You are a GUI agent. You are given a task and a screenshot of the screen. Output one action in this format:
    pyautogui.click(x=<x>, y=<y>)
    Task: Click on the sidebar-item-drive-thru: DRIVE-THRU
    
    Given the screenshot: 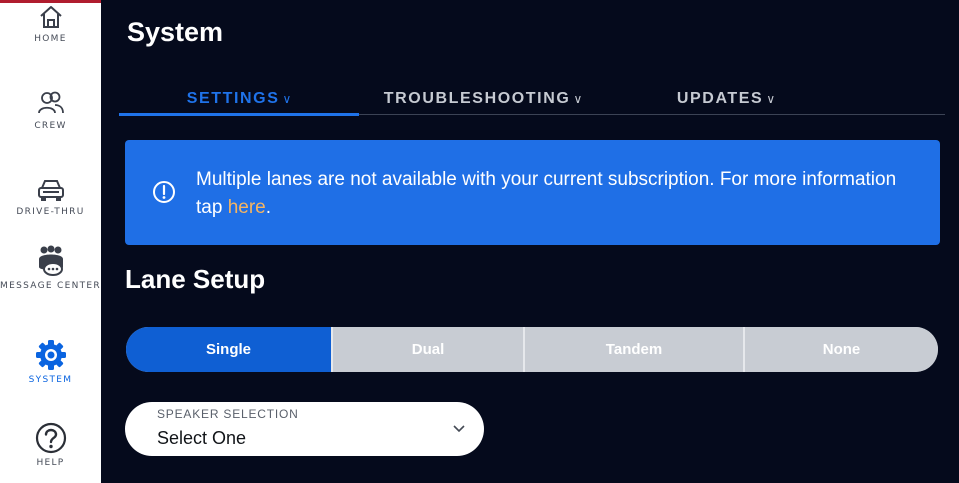 What is the action you would take?
    pyautogui.click(x=50, y=197)
    